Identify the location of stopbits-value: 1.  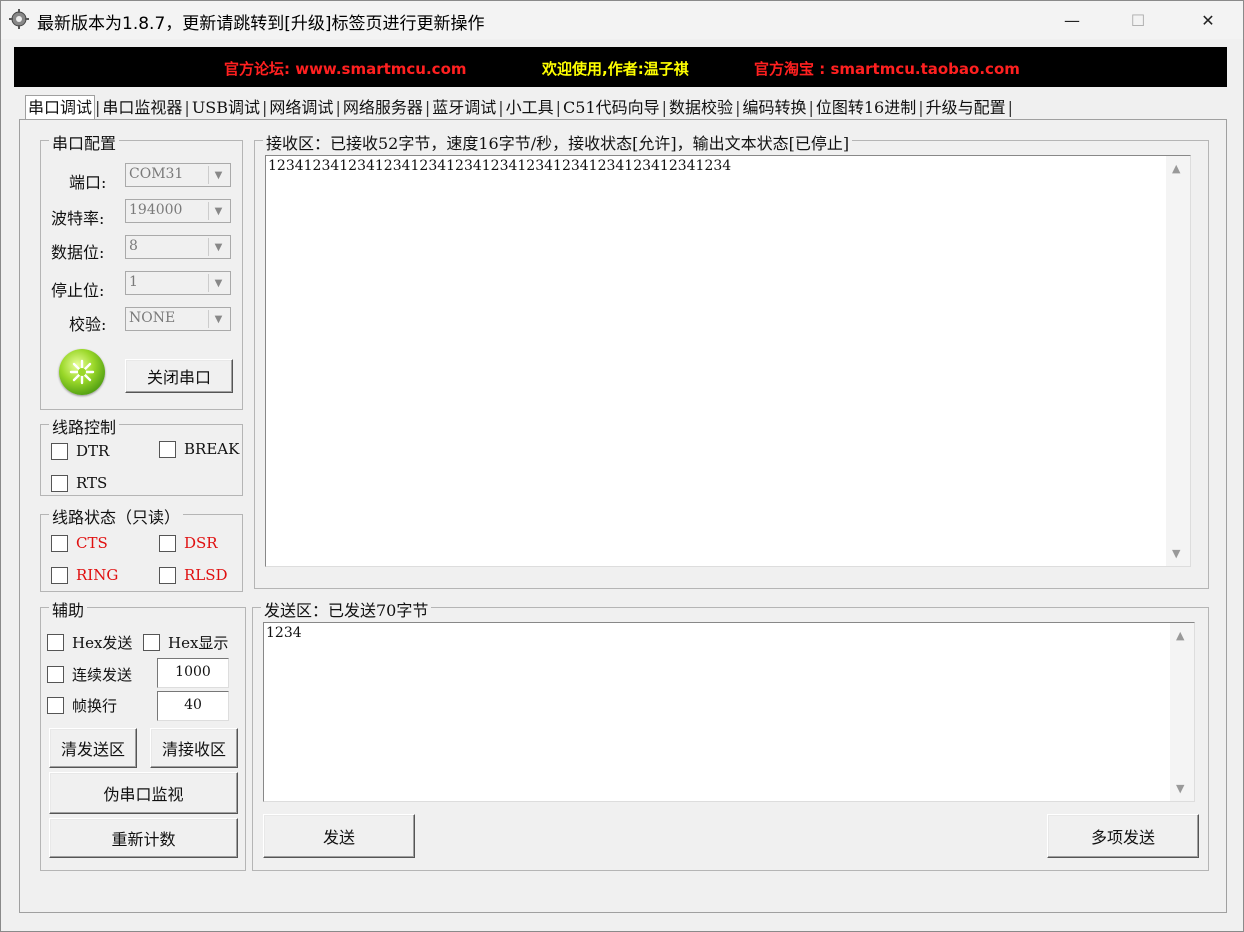
(133, 282).